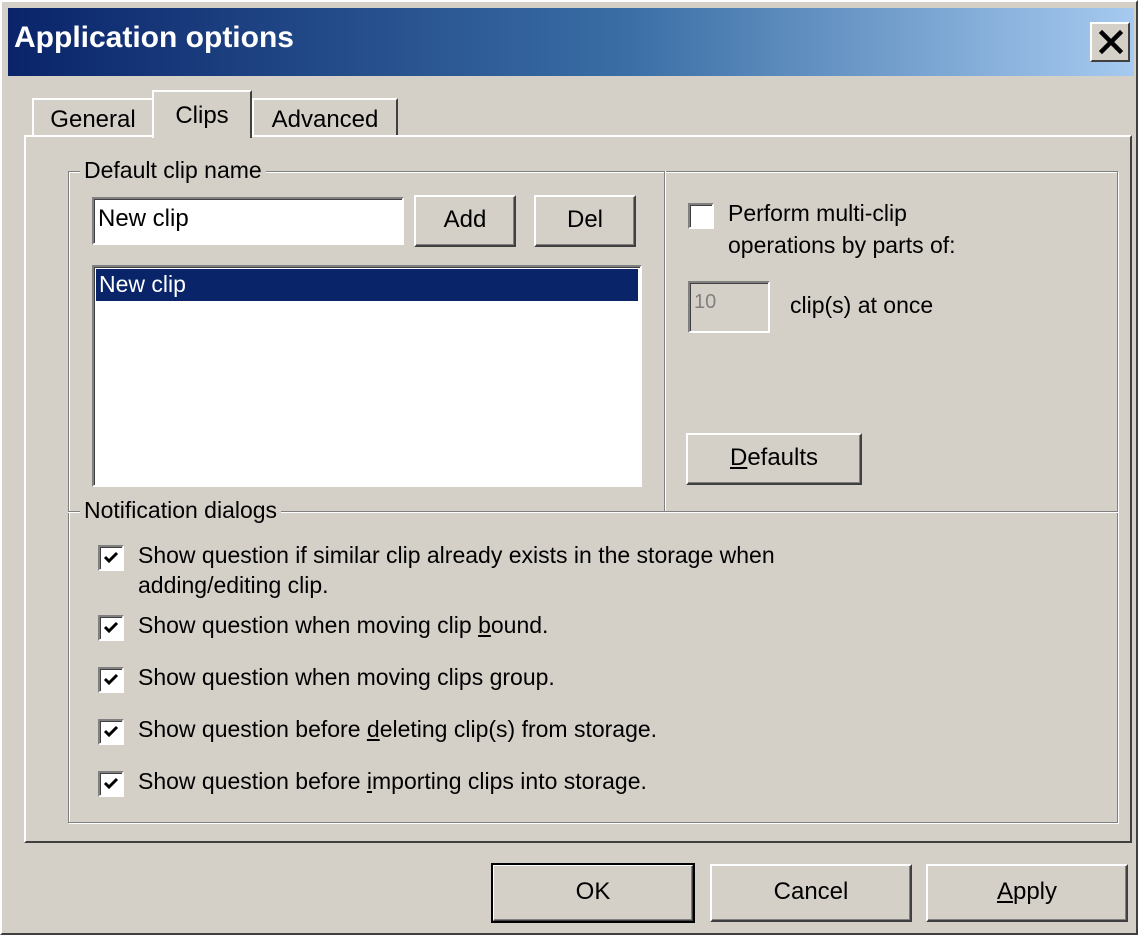 The width and height of the screenshot is (1138, 935). I want to click on cancel-button-label: Cancel, so click(811, 891).